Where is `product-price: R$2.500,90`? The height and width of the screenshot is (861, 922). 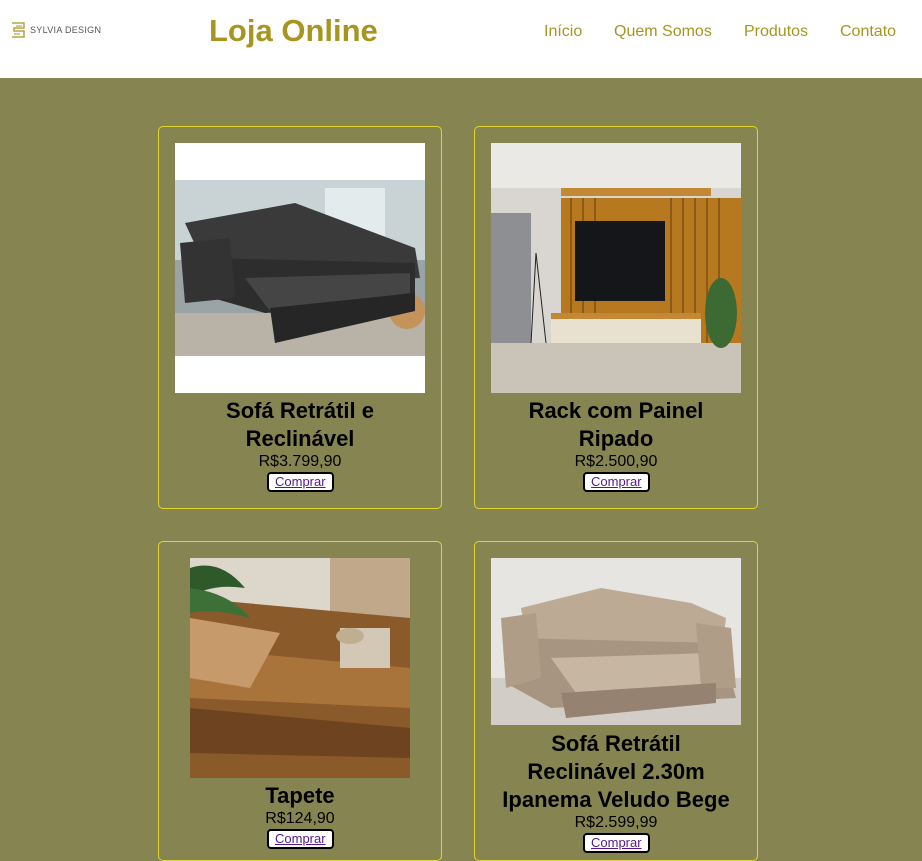 product-price: R$2.500,90 is located at coordinates (616, 461).